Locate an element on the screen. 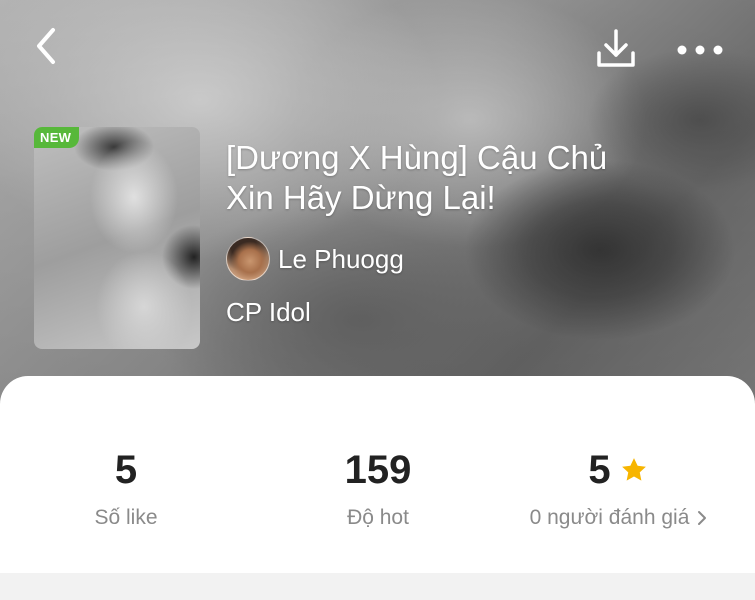 The height and width of the screenshot is (600, 755). chevron-left-icon is located at coordinates (46, 46).